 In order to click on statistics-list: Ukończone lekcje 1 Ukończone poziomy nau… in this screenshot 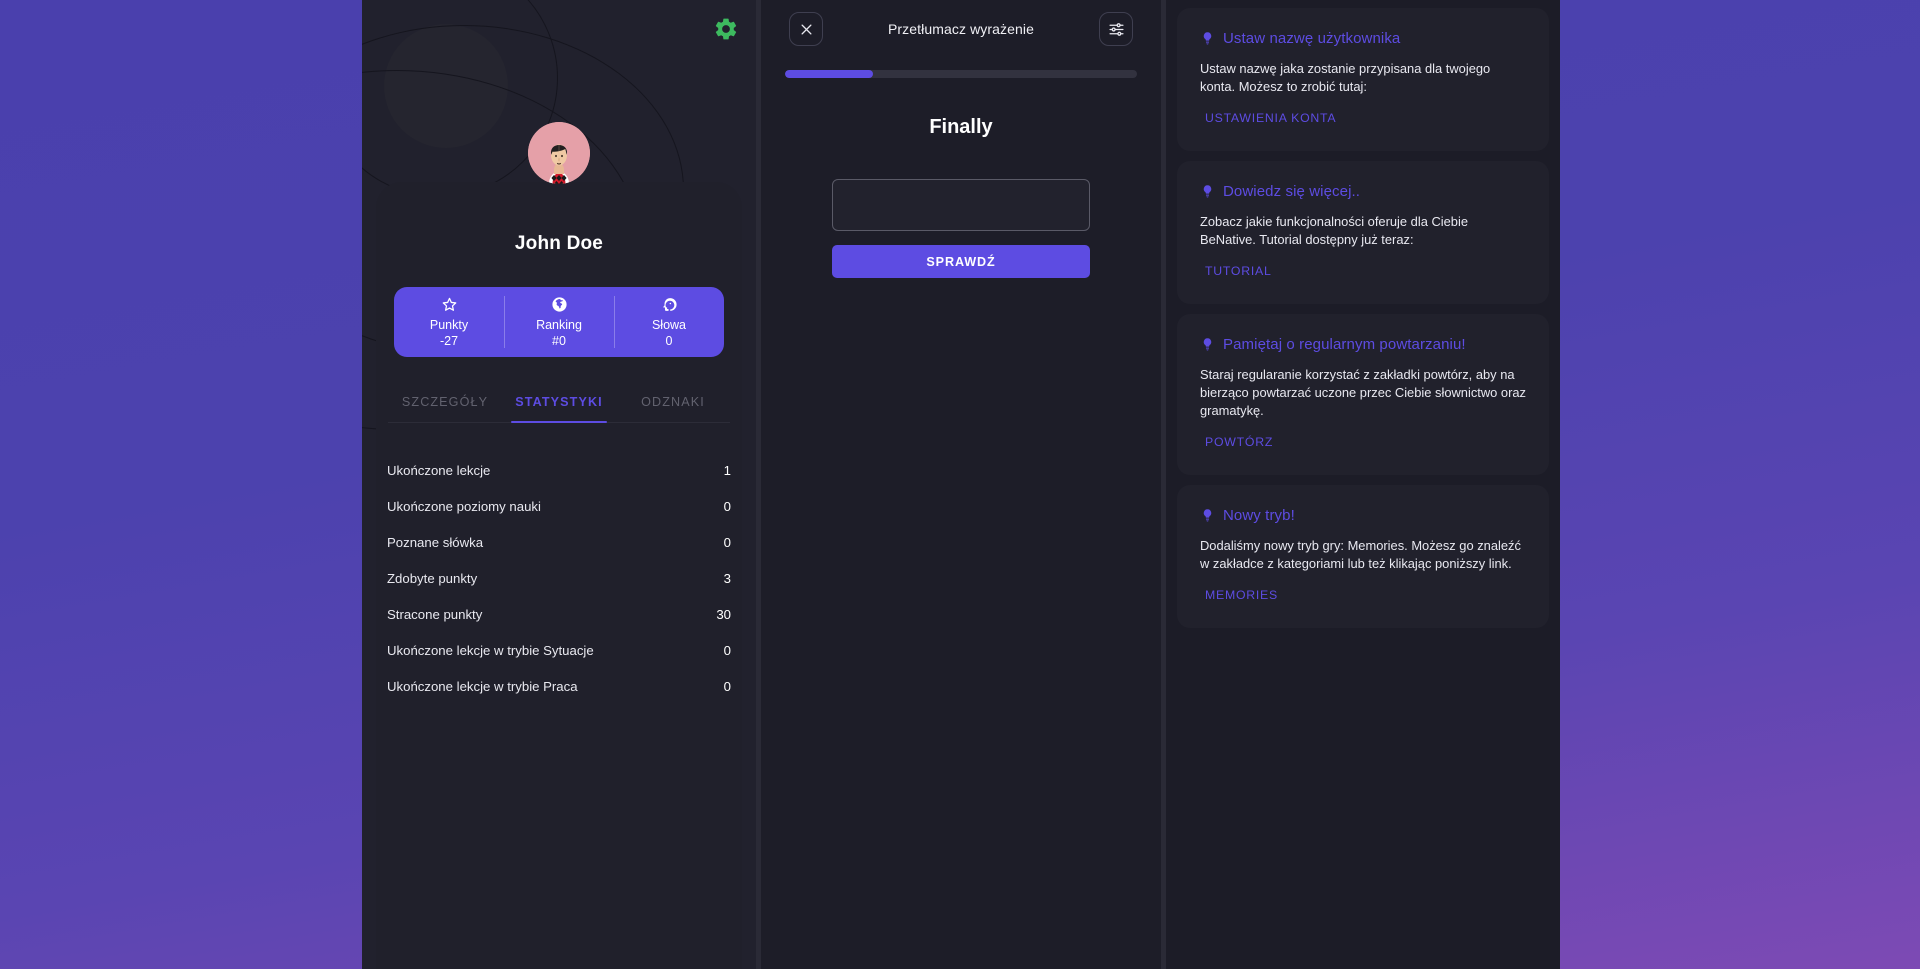, I will do `click(559, 578)`.